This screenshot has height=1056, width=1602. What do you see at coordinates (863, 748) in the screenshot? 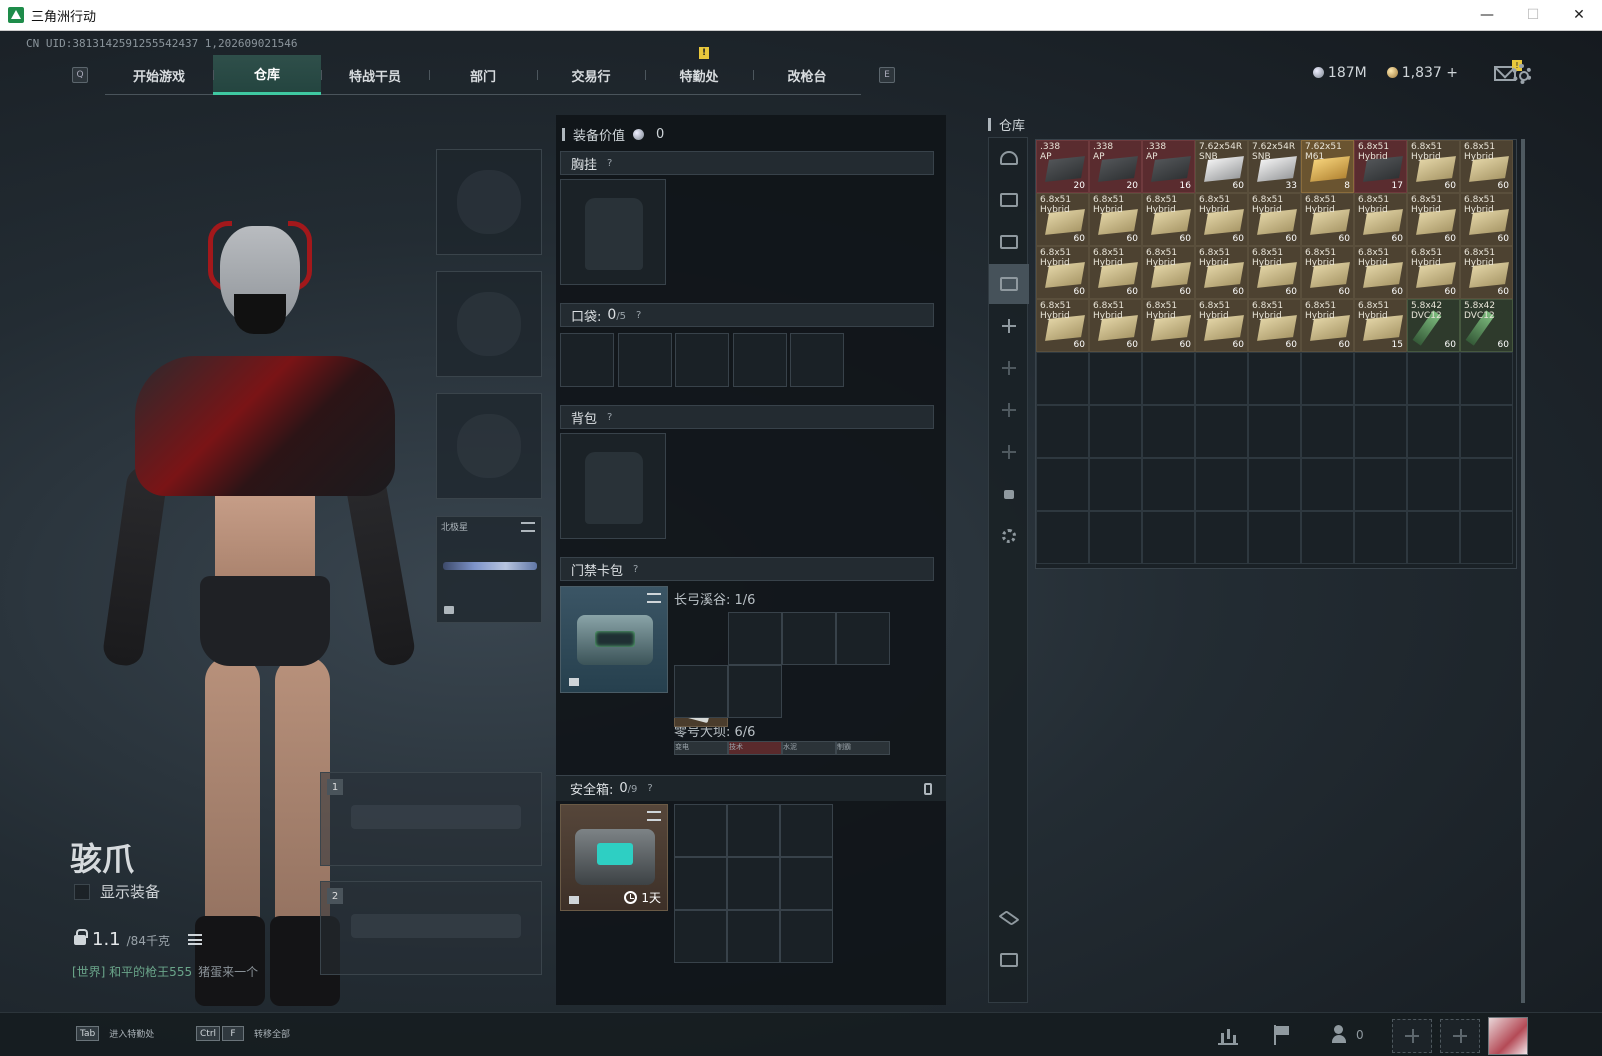
I see `keycard-strip: 制霸` at bounding box center [863, 748].